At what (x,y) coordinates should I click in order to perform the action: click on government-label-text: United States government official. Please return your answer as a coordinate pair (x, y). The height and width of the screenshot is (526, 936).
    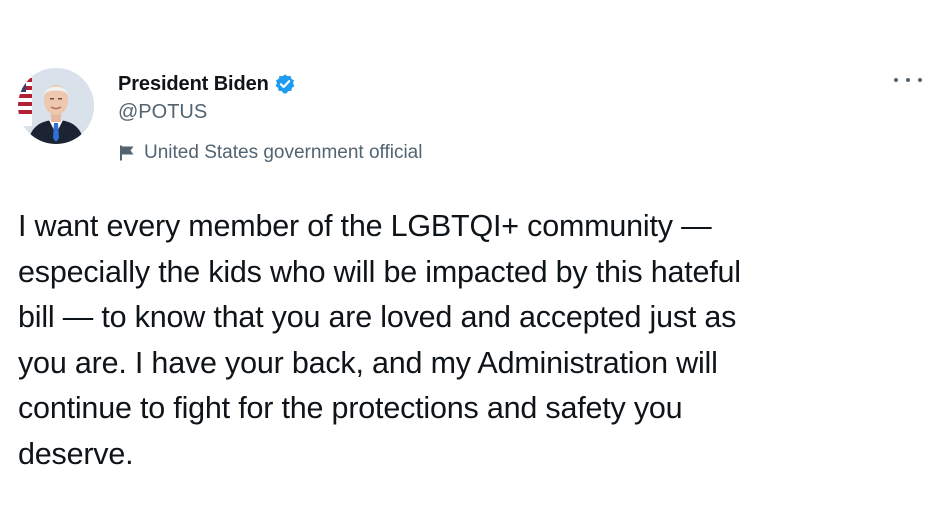
    Looking at the image, I should click on (283, 152).